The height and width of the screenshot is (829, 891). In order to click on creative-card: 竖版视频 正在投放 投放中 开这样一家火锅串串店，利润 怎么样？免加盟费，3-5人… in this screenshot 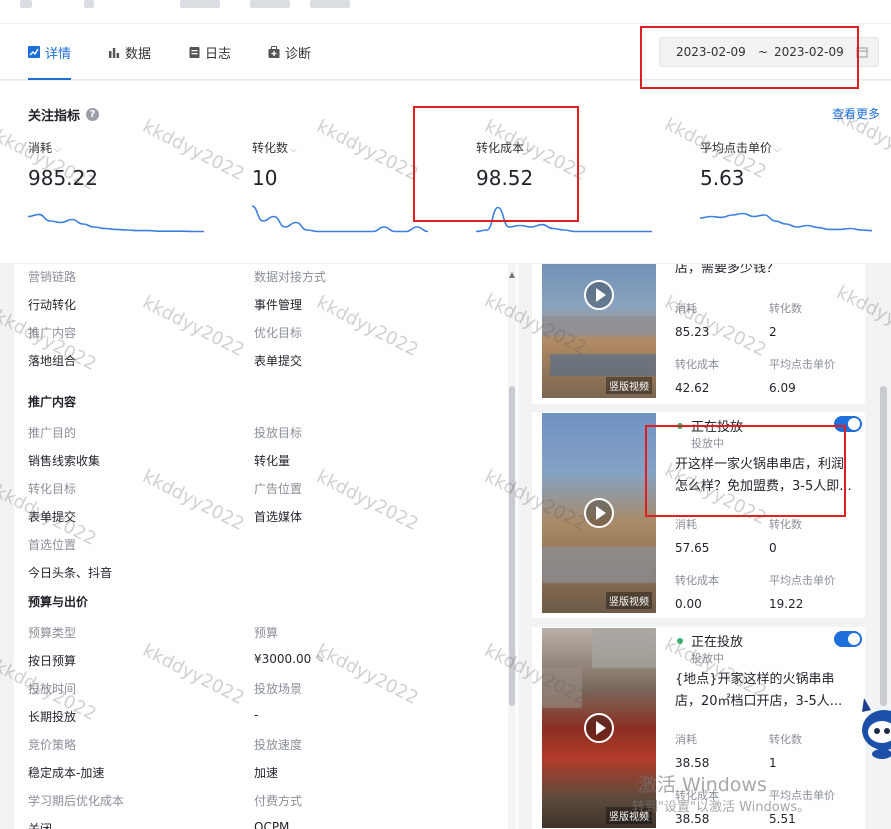, I will do `click(698, 515)`.